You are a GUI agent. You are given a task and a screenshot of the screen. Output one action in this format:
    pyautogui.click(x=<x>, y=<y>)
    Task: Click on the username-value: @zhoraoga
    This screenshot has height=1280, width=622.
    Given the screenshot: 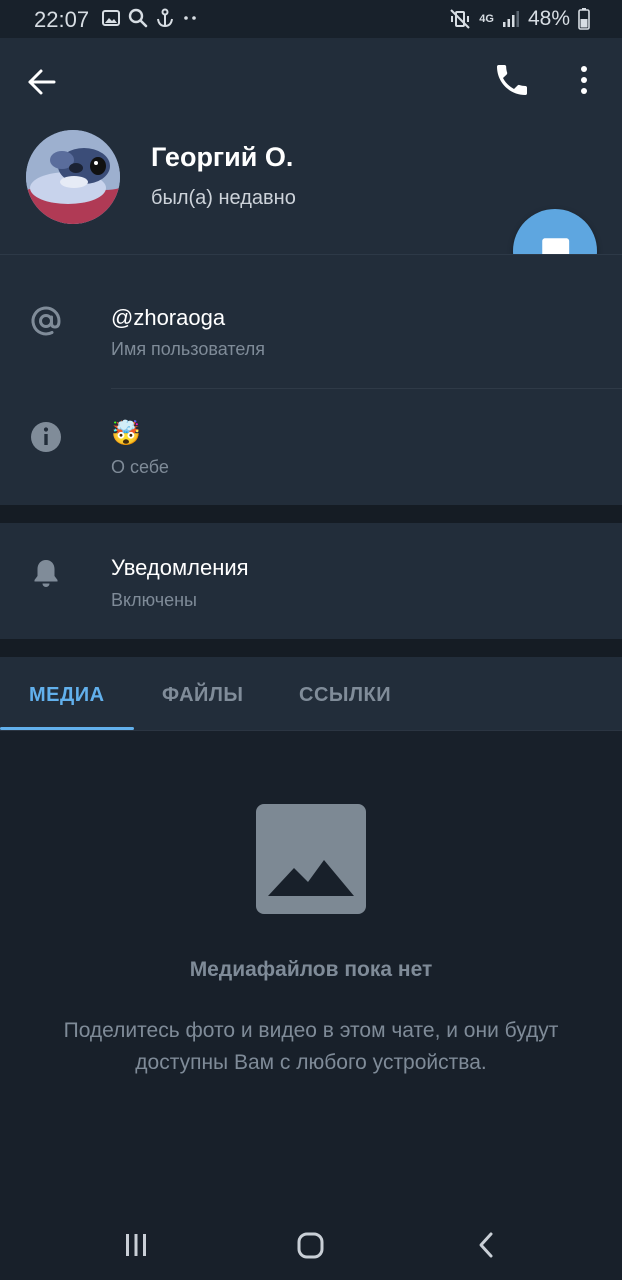 What is the action you would take?
    pyautogui.click(x=168, y=317)
    